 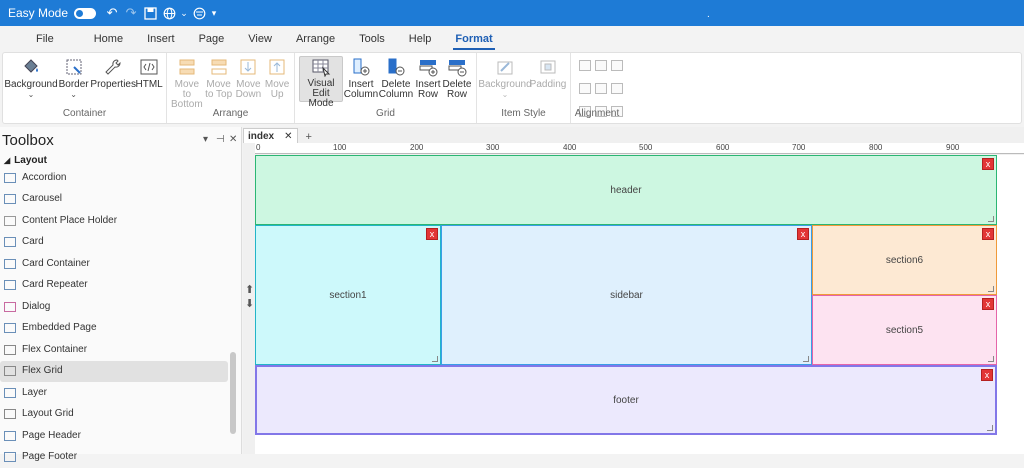 What do you see at coordinates (85, 13) in the screenshot?
I see `easy-mode-toggle` at bounding box center [85, 13].